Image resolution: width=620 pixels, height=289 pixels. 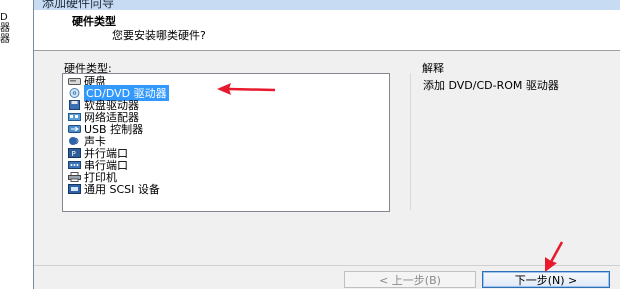 I want to click on usb-icon, so click(x=74, y=129).